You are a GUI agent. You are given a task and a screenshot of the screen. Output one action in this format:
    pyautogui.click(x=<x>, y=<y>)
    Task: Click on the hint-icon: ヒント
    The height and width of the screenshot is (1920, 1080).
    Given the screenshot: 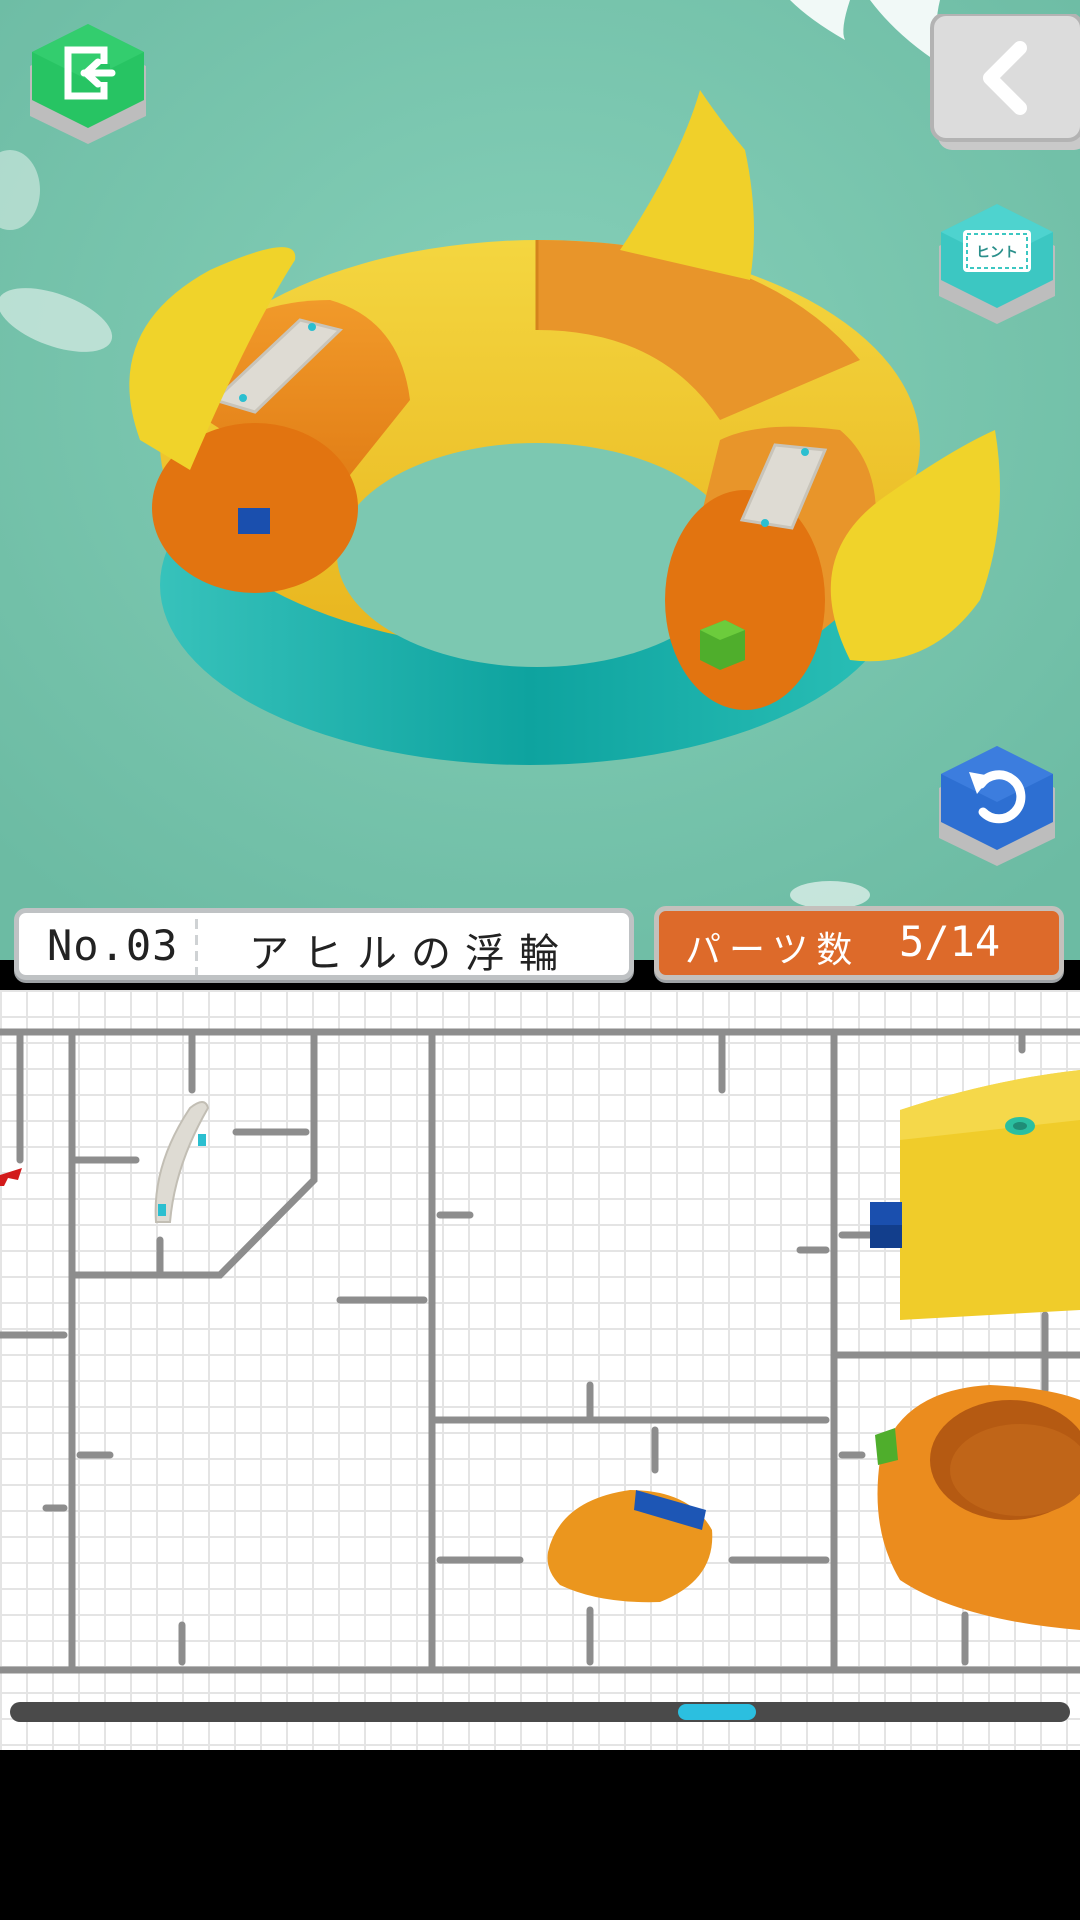 What is the action you would take?
    pyautogui.click(x=997, y=264)
    